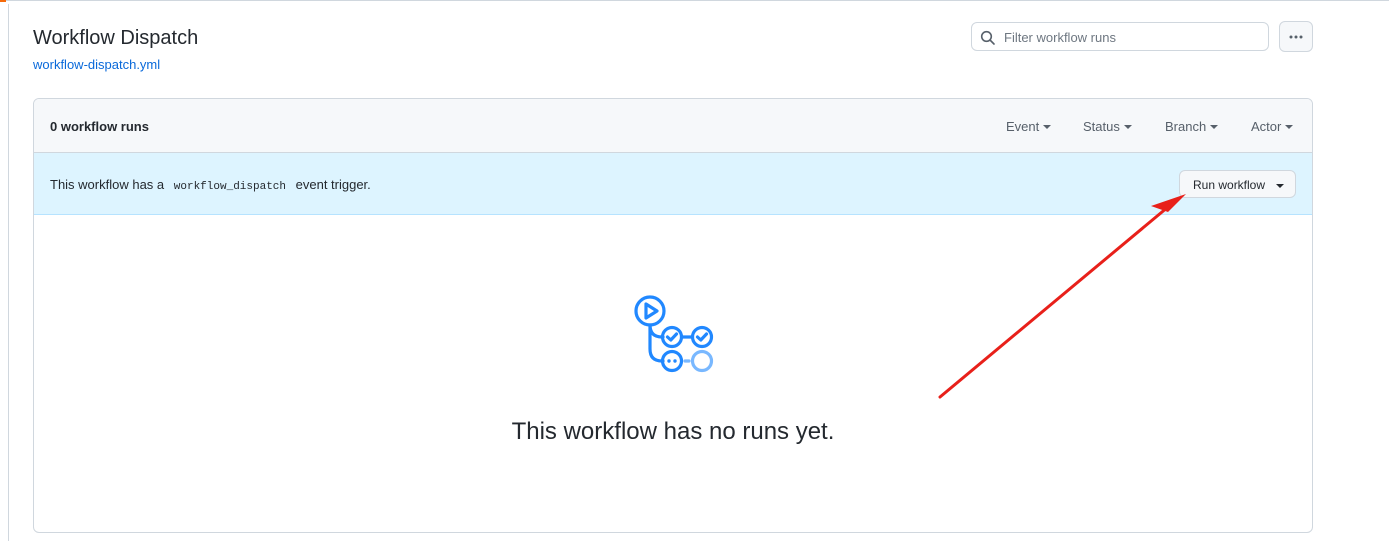 This screenshot has width=1389, height=541. Describe the element at coordinates (1062, 296) in the screenshot. I see `annotation-arrow` at that location.